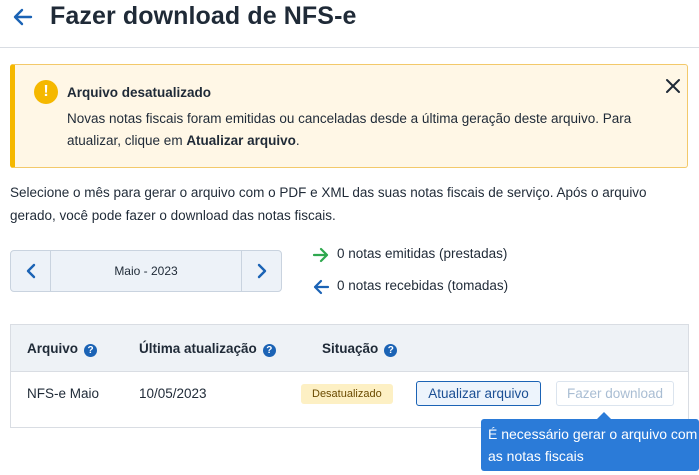 The width and height of the screenshot is (699, 475). I want to click on column-header-file: Arquivo?, so click(62, 349).